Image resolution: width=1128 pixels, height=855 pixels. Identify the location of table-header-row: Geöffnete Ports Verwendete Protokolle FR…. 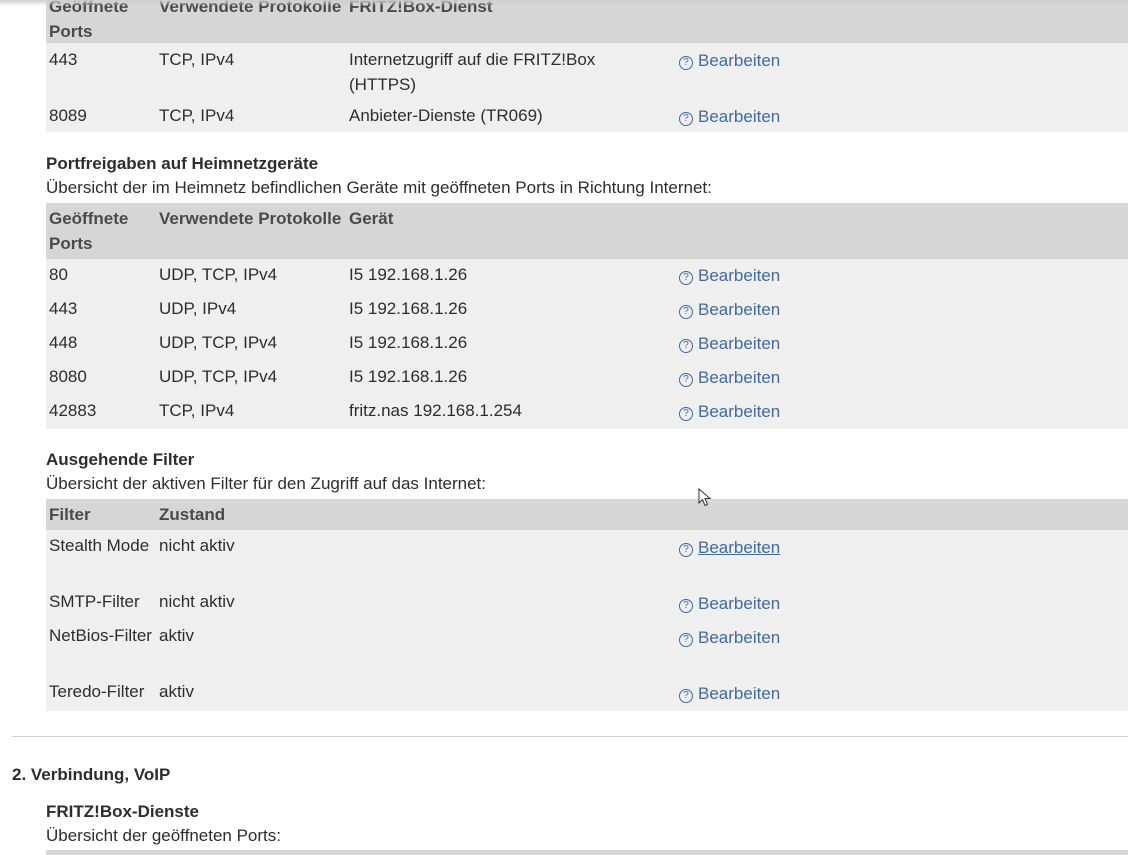
(587, 21).